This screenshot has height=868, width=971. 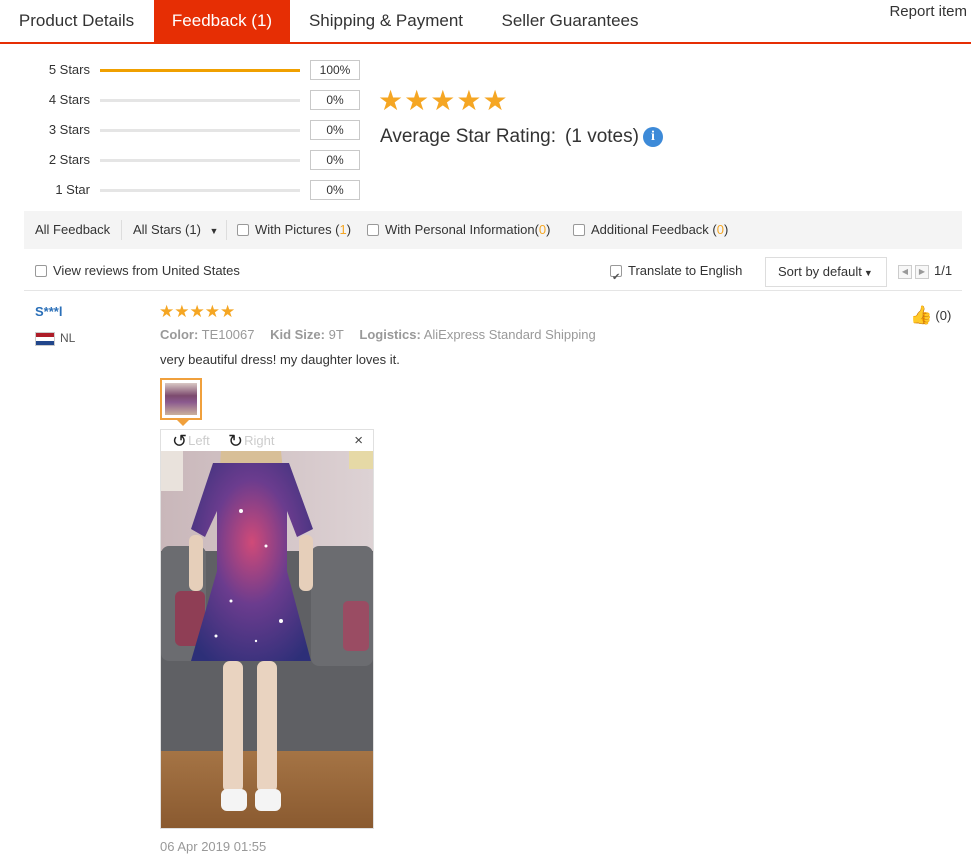 I want to click on all-feedback-filter: All Feedback, so click(x=72, y=230).